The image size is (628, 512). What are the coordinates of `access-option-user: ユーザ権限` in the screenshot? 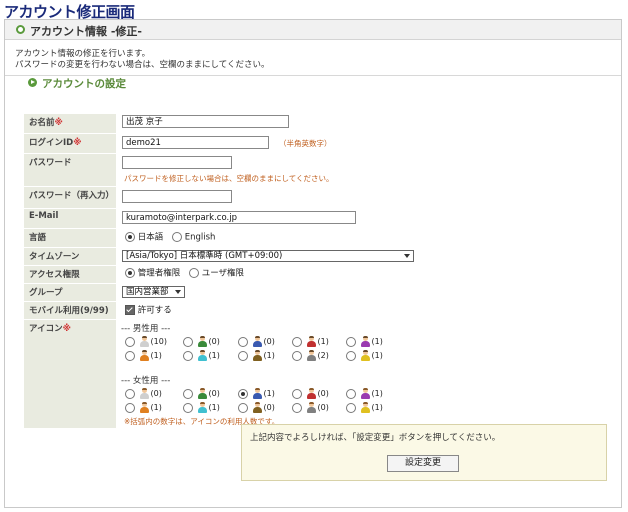 It's located at (216, 274).